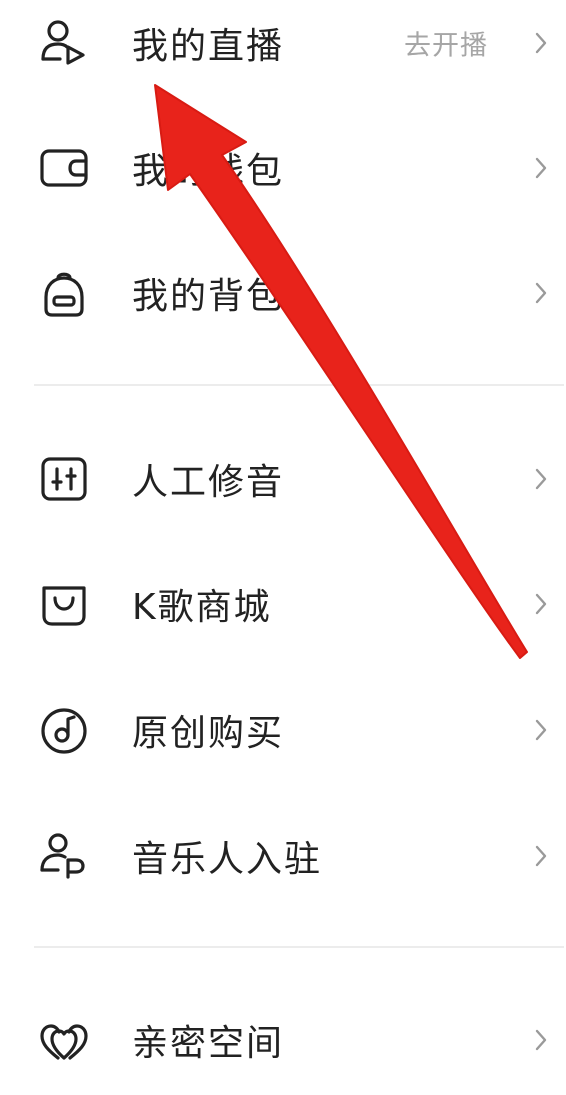 This screenshot has width=566, height=1095. What do you see at coordinates (208, 482) in the screenshot?
I see `menu-item-label: 人工修音` at bounding box center [208, 482].